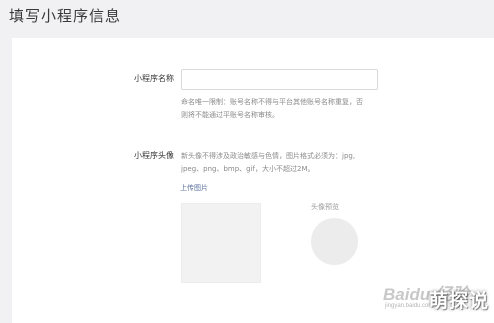 This screenshot has width=494, height=323. Describe the element at coordinates (154, 155) in the screenshot. I see `avatar-label: 小程序头像` at that location.